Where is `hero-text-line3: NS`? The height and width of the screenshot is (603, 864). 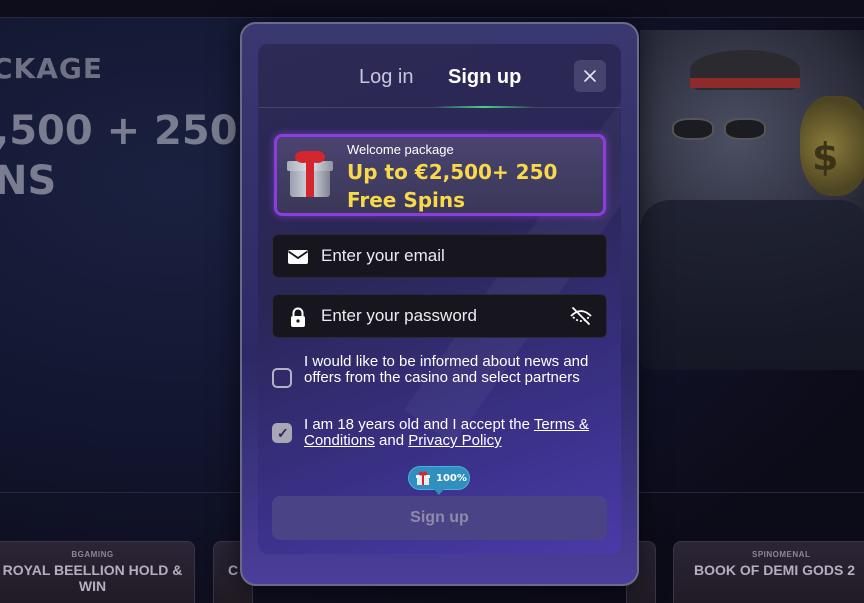
hero-text-line3: NS is located at coordinates (28, 181).